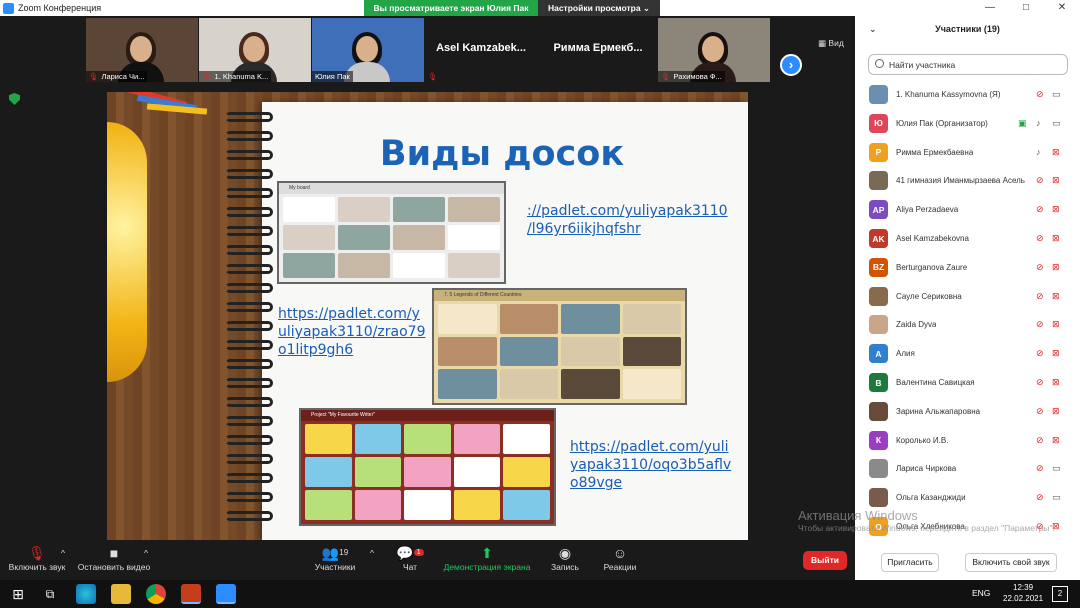 The height and width of the screenshot is (608, 1080). What do you see at coordinates (873, 29) in the screenshot?
I see `collapse-chevron-icon: ⌄` at bounding box center [873, 29].